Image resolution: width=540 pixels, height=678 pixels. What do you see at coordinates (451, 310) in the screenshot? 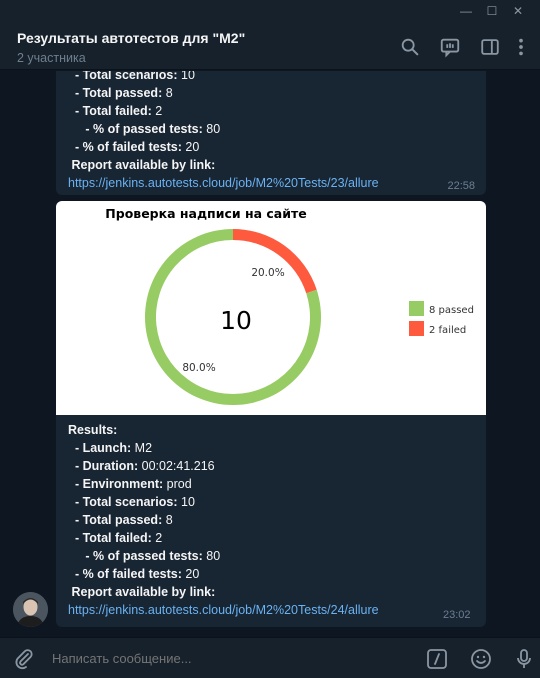
I see `legend-label-passed: 8 passed` at bounding box center [451, 310].